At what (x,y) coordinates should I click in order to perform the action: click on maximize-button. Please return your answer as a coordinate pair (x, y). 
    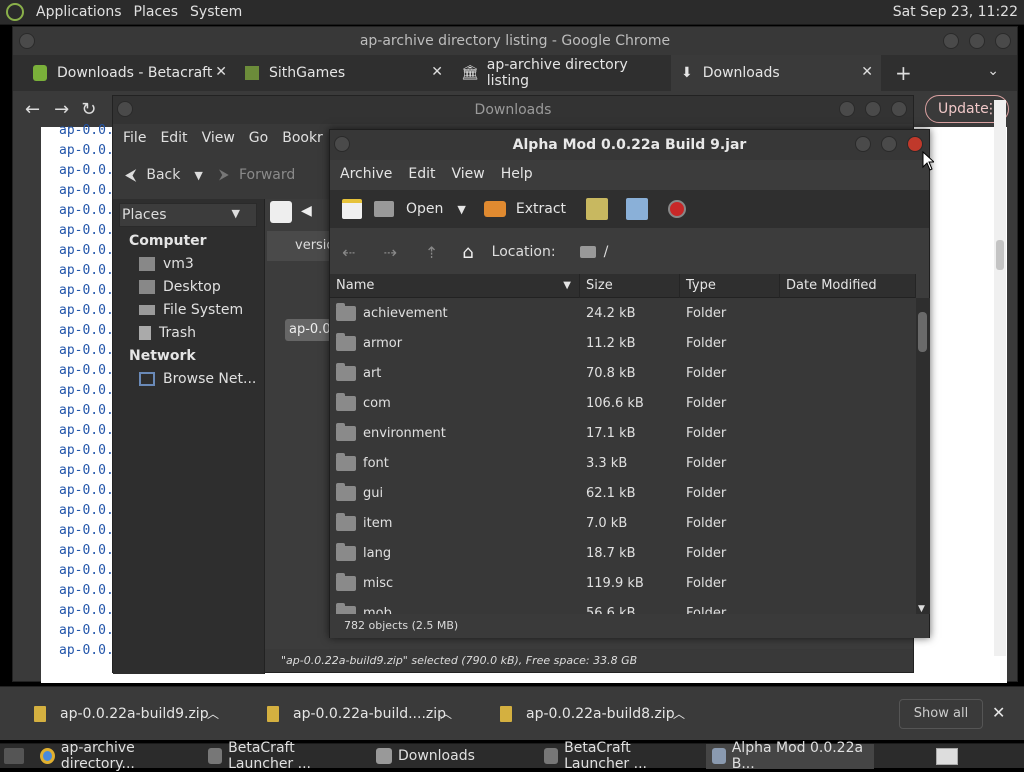
    Looking at the image, I should click on (889, 144).